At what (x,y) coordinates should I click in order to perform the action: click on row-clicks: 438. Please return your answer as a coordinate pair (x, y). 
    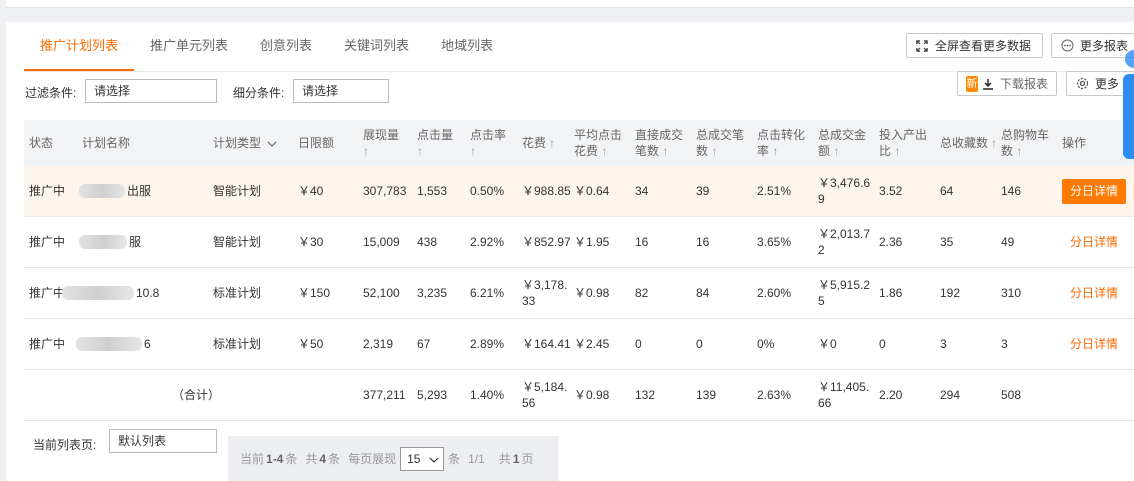
    Looking at the image, I should click on (427, 242).